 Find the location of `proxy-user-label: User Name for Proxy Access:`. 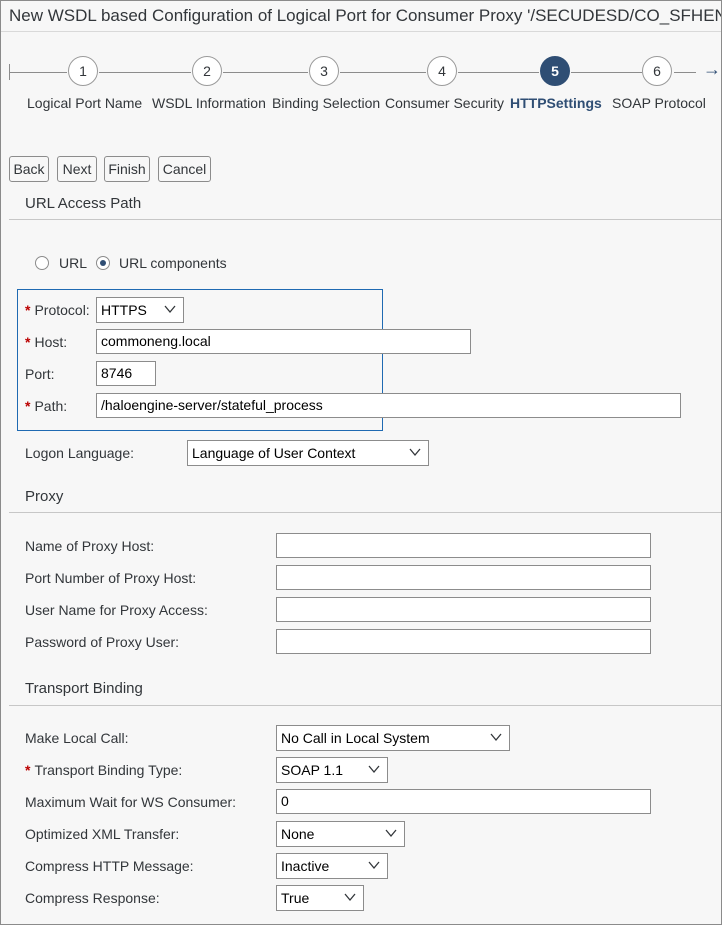

proxy-user-label: User Name for Proxy Access: is located at coordinates (116, 610).